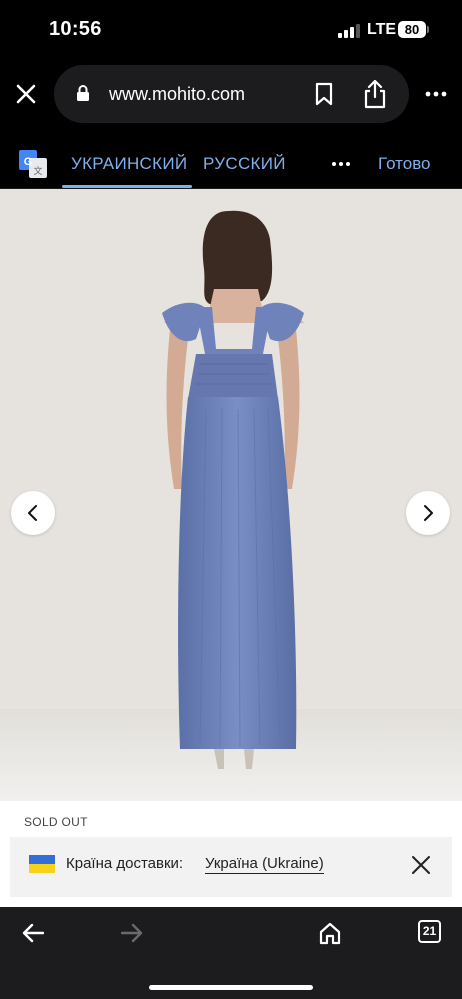 This screenshot has height=999, width=462. I want to click on svg-text: G, so click(28, 162).